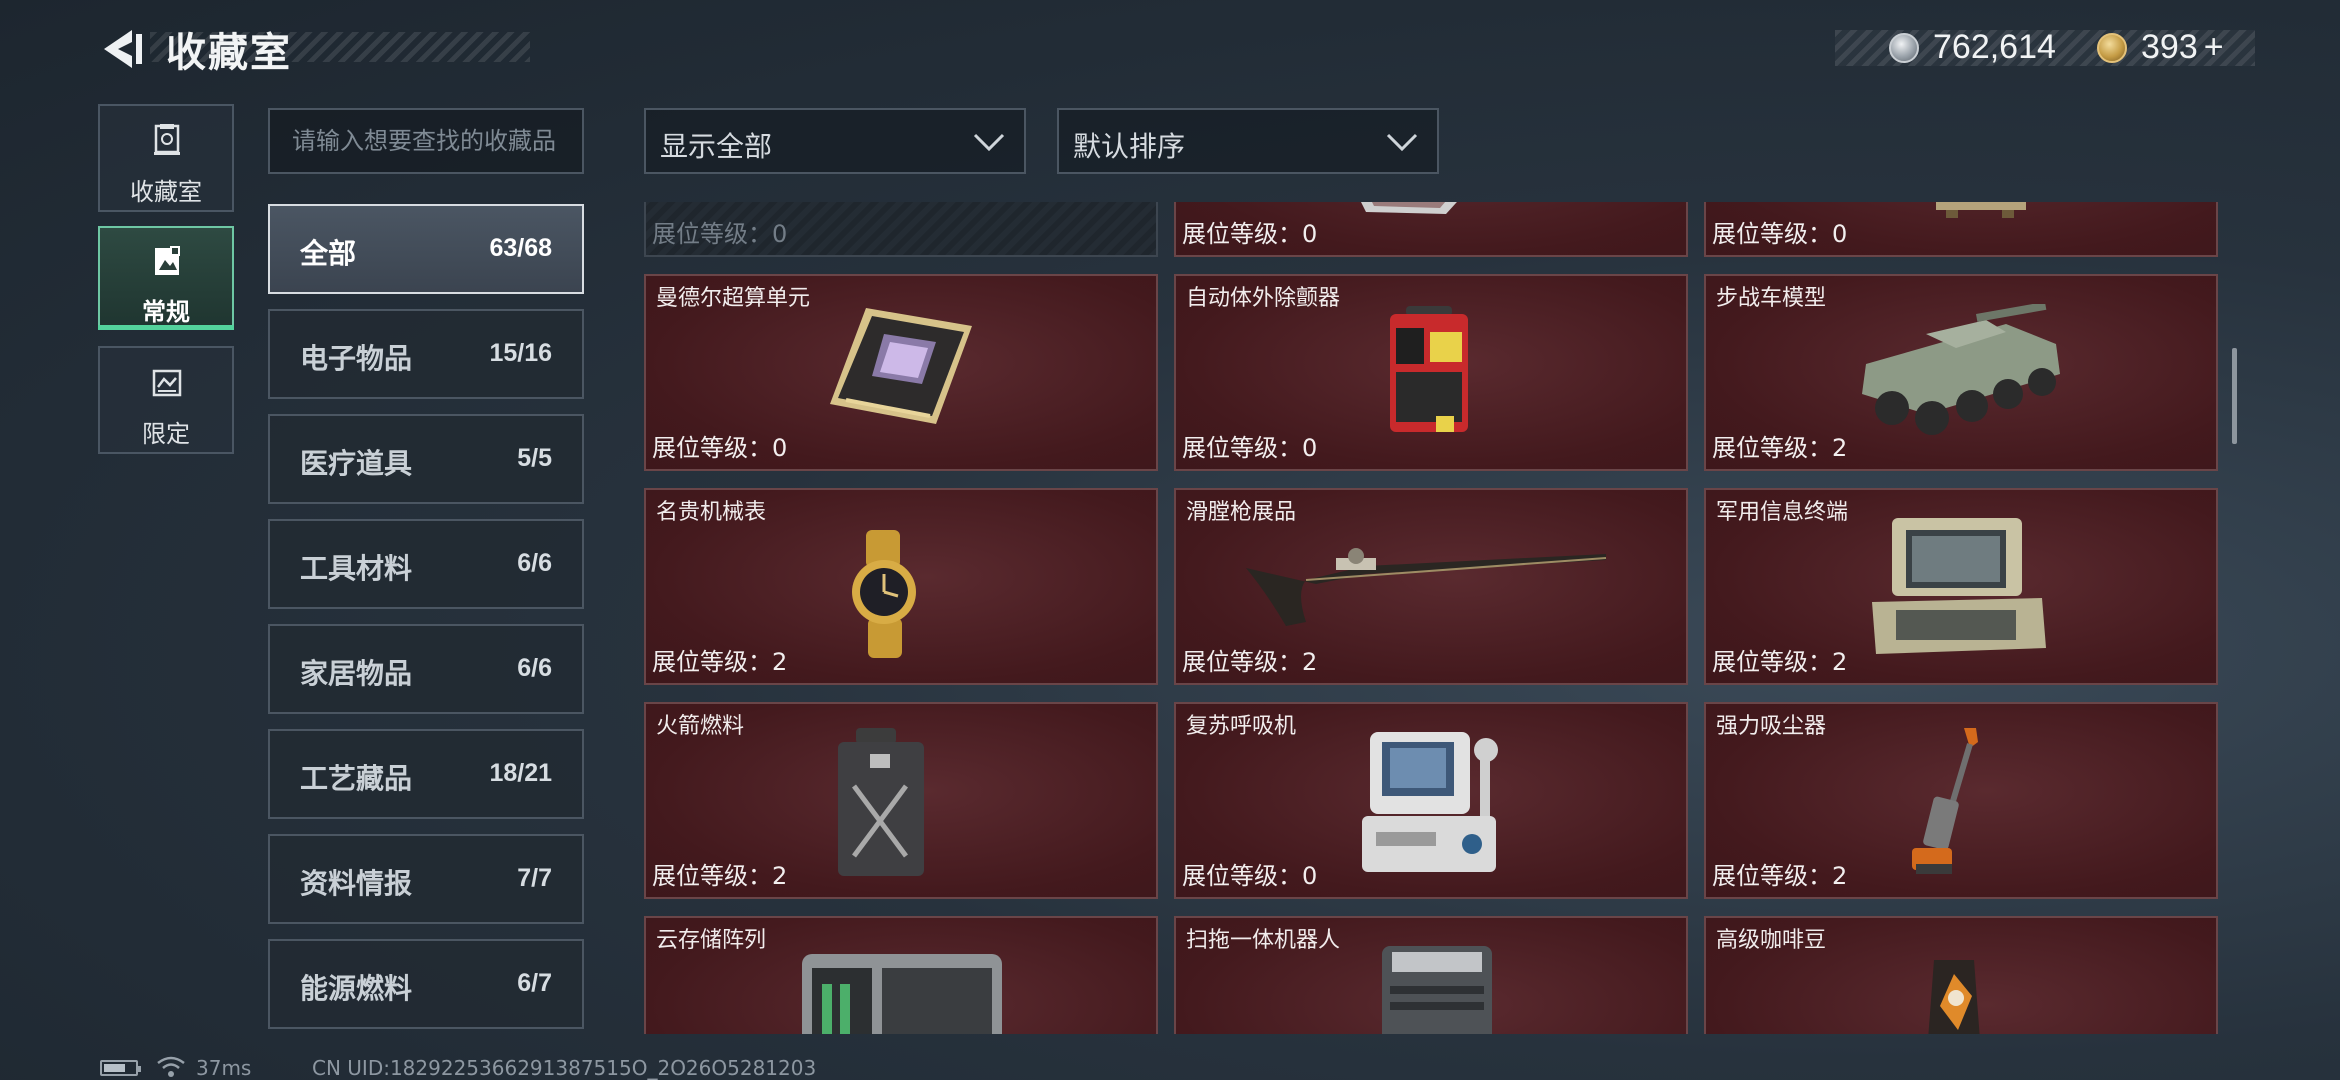 The image size is (2340, 1080). I want to click on back-arrow-icon, so click(121, 49).